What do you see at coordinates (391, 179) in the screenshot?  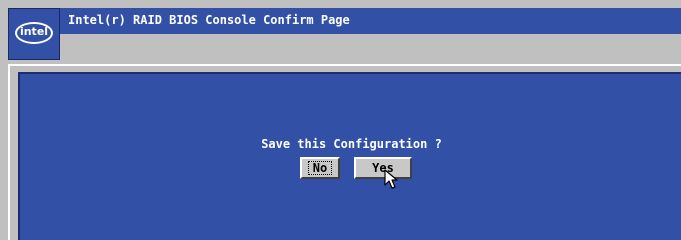 I see `mouse-pointer-icon` at bounding box center [391, 179].